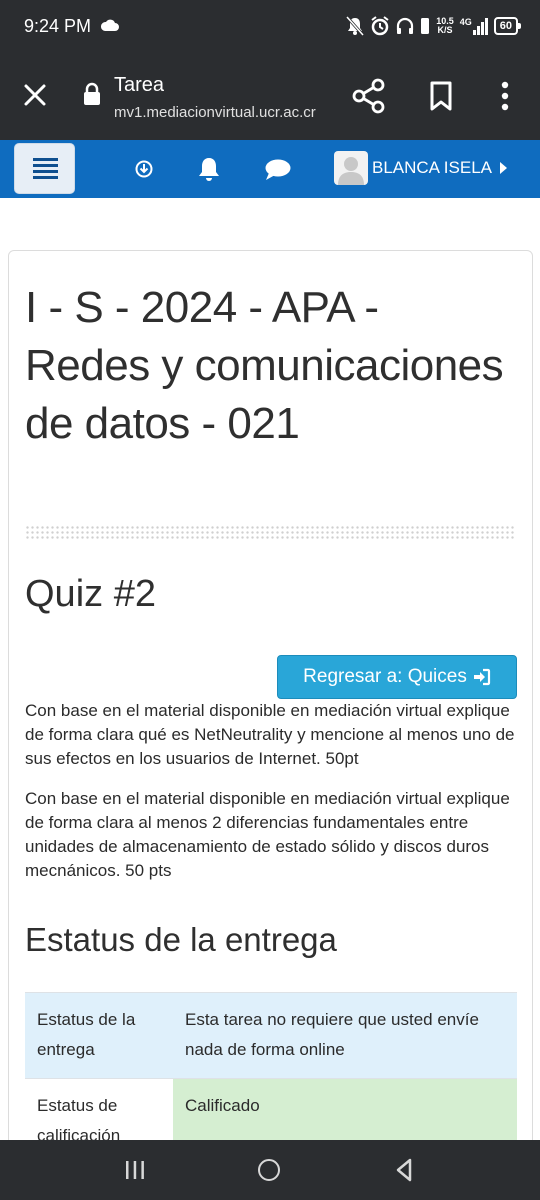 This screenshot has width=540, height=1200. Describe the element at coordinates (481, 677) in the screenshot. I see `sign-in-icon` at that location.